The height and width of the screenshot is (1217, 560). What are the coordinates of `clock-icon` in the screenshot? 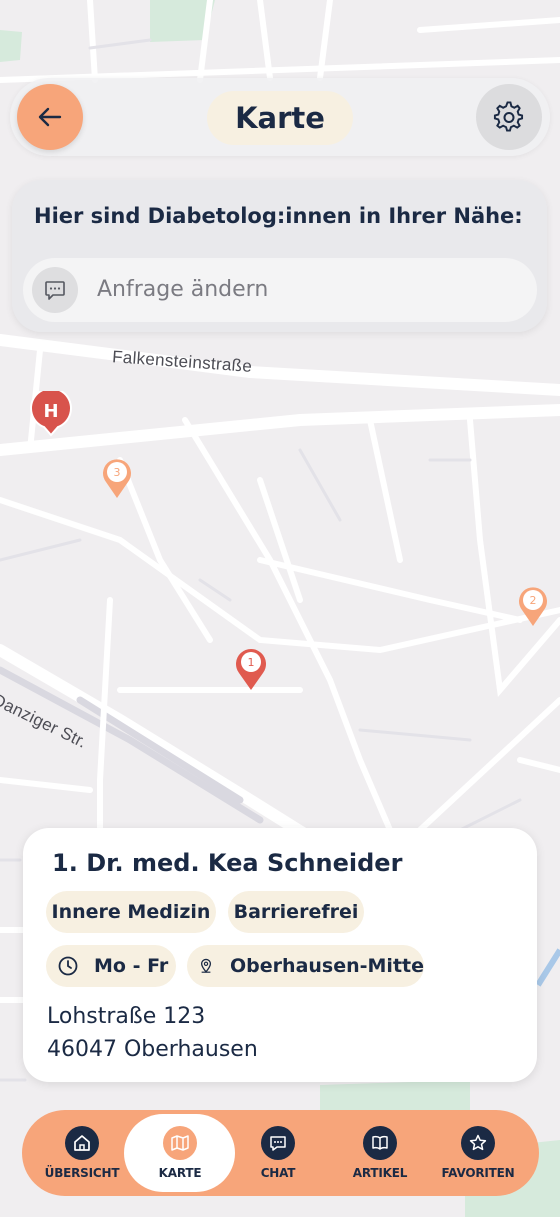 It's located at (68, 966).